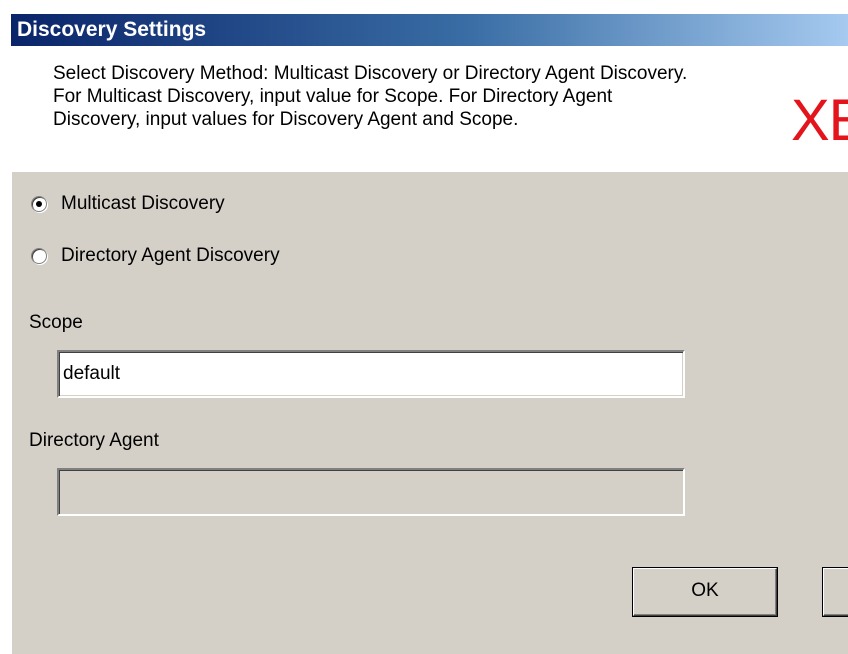  I want to click on radio-directory-agent-discovery: Directory Agent Discovery, so click(155, 256).